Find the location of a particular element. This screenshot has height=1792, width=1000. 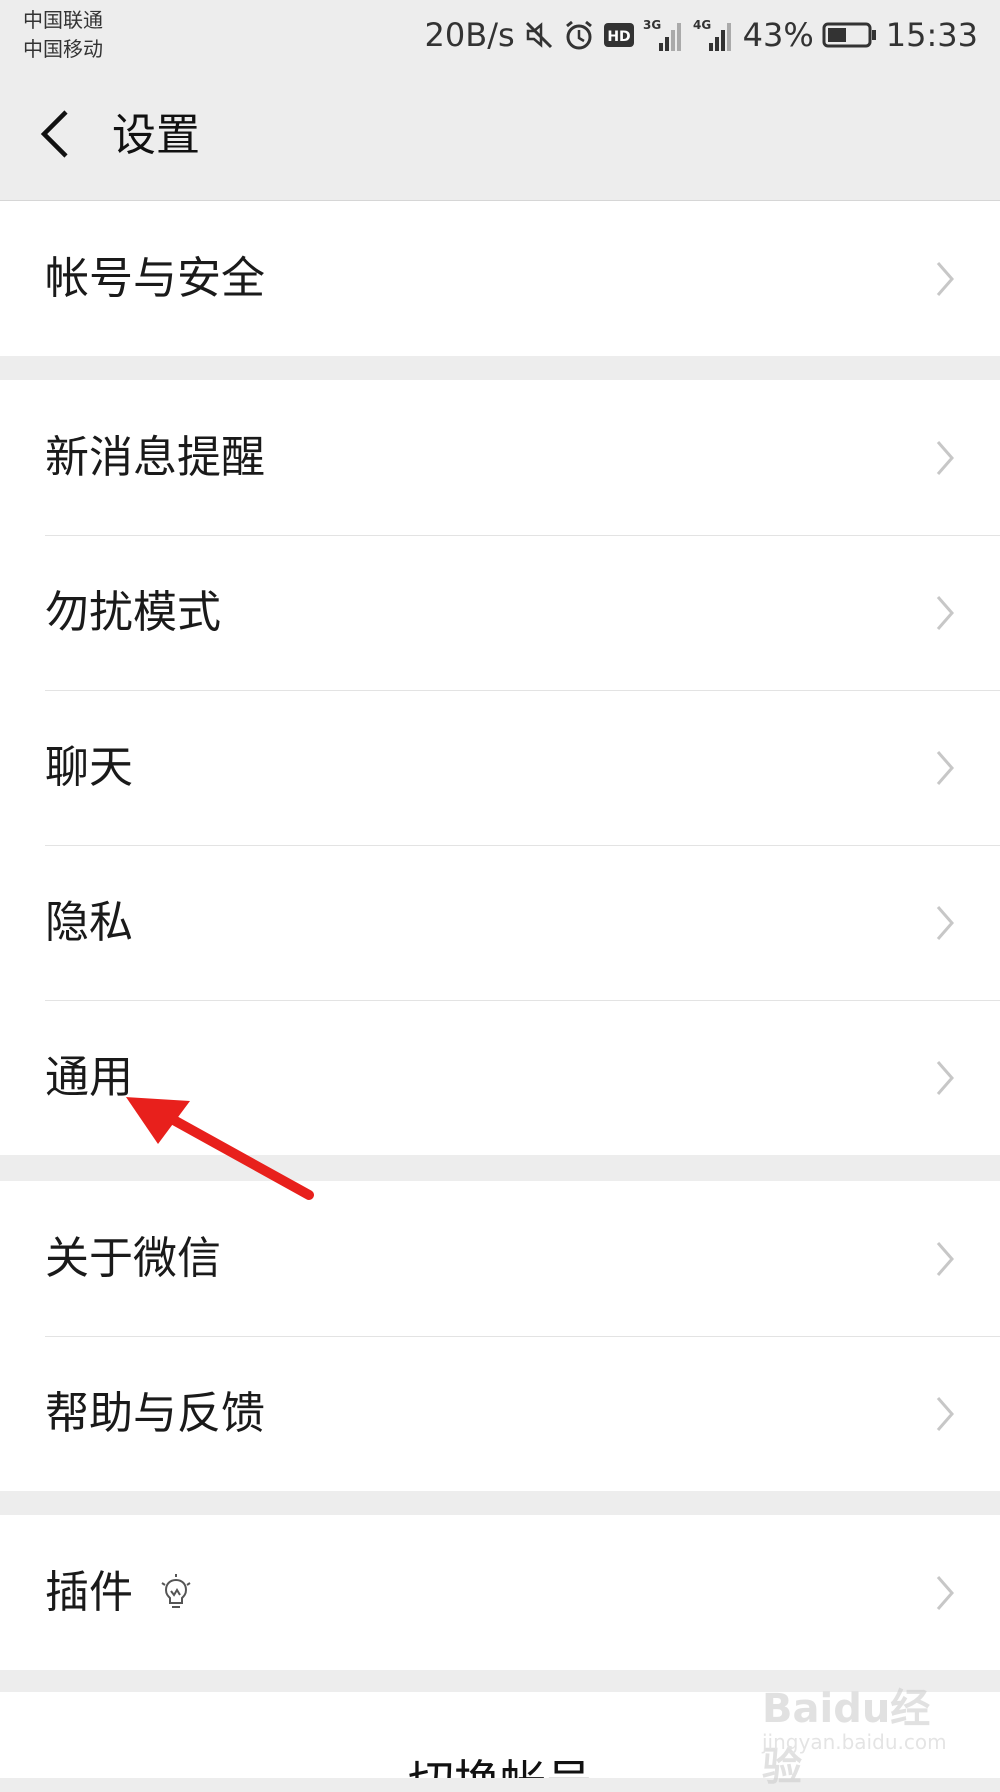

settings-item-do-not-disturb: 勿扰模式 is located at coordinates (500, 612).